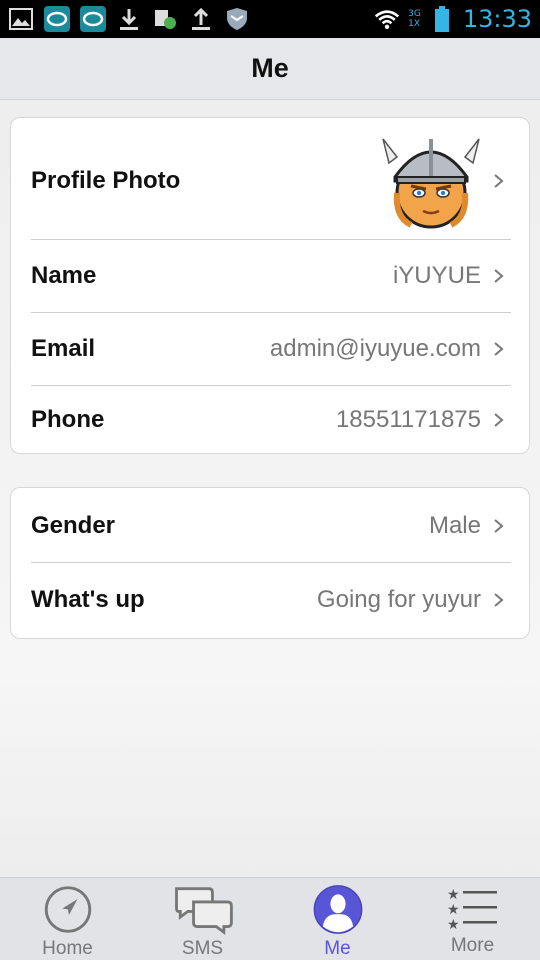  I want to click on tab-label: SMS, so click(202, 948).